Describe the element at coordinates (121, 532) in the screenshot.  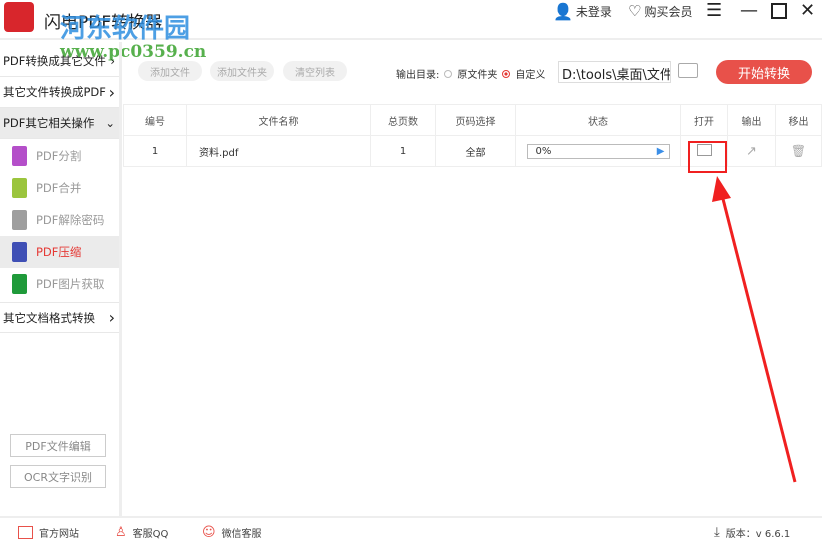
I see `qq-penguin-icon: ♙` at that location.